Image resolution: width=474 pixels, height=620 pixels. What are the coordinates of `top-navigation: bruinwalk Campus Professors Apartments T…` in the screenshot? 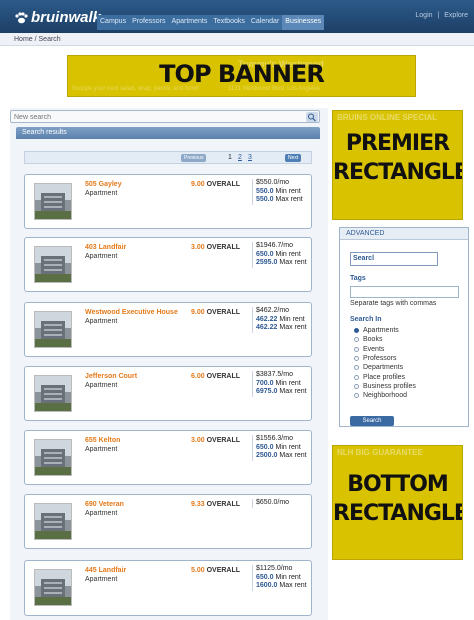 It's located at (237, 16).